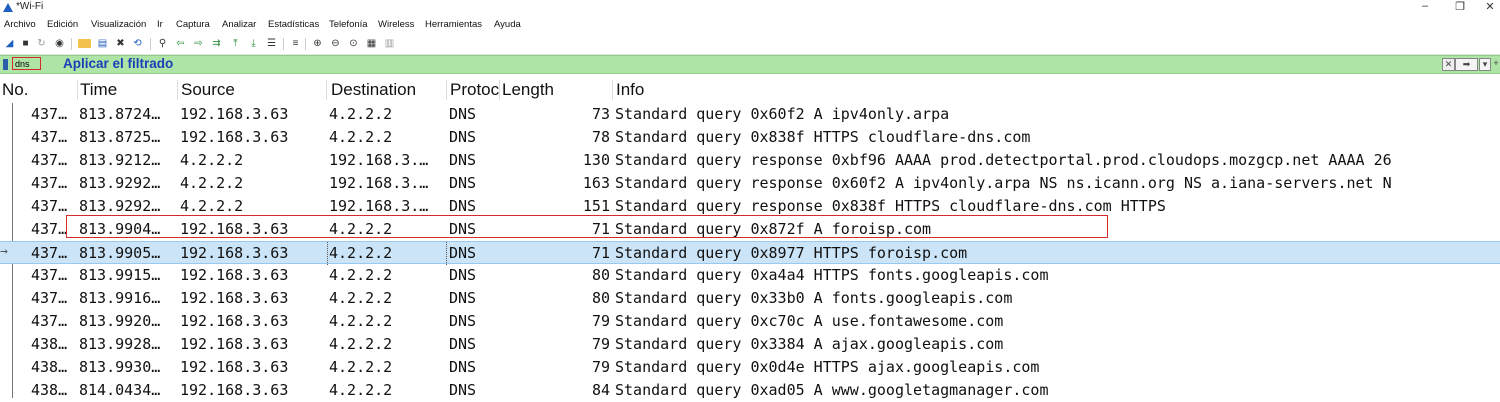 The height and width of the screenshot is (402, 1500). What do you see at coordinates (25, 43) in the screenshot?
I see `stop-icon: ■` at bounding box center [25, 43].